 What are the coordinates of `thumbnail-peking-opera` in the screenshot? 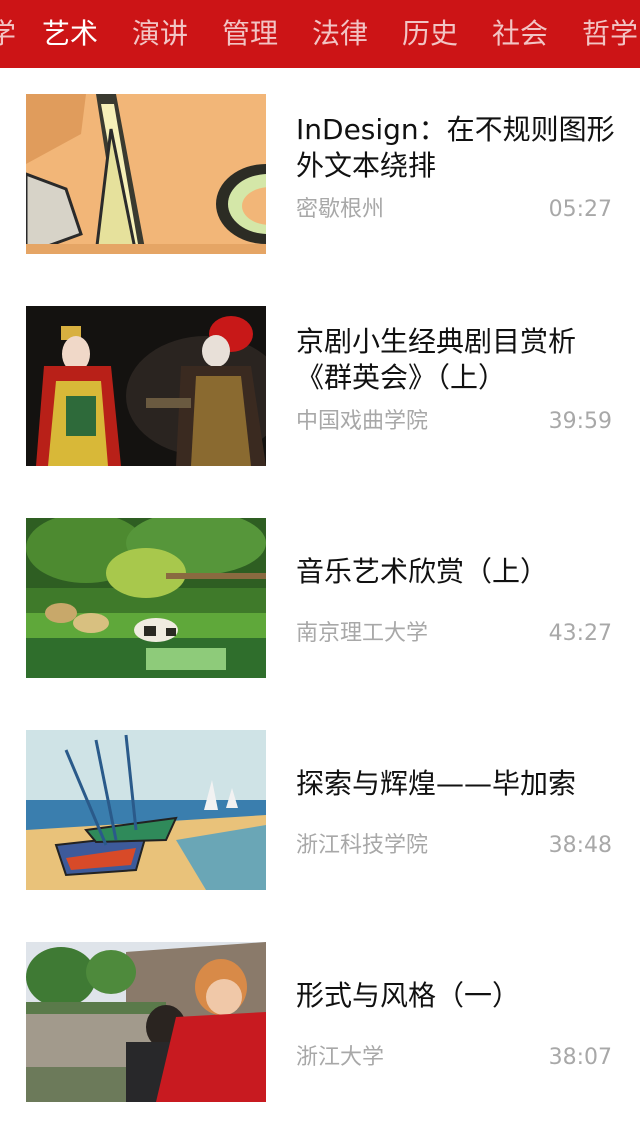 It's located at (146, 386).